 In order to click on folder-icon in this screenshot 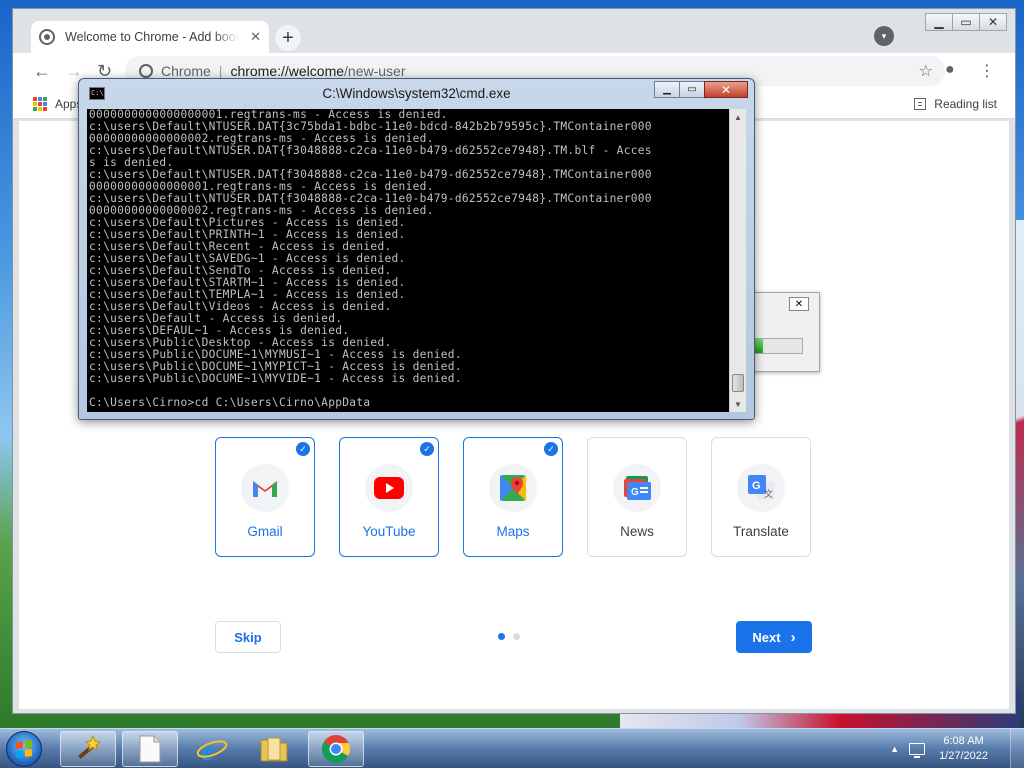, I will do `click(274, 749)`.